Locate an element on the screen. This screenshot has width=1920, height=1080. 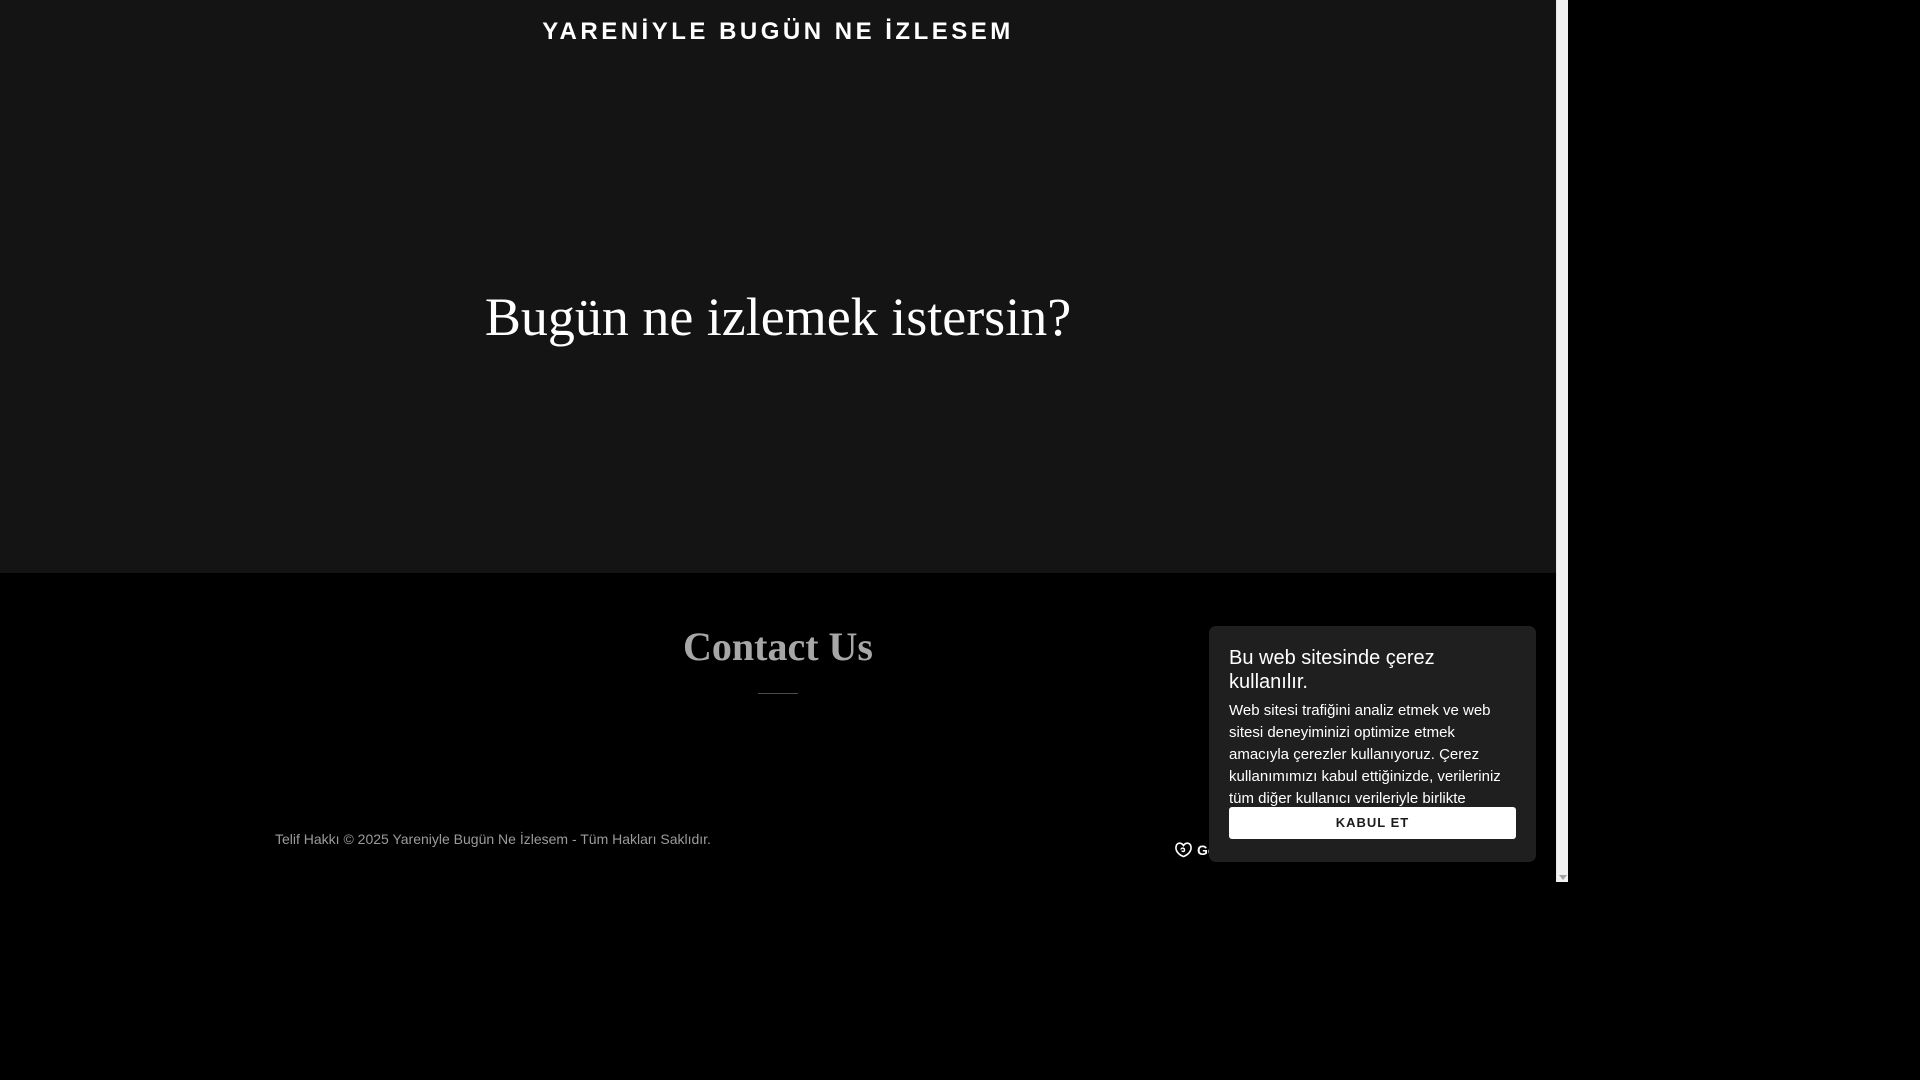
accept-cookies-button: KABUL ET is located at coordinates (1372, 823).